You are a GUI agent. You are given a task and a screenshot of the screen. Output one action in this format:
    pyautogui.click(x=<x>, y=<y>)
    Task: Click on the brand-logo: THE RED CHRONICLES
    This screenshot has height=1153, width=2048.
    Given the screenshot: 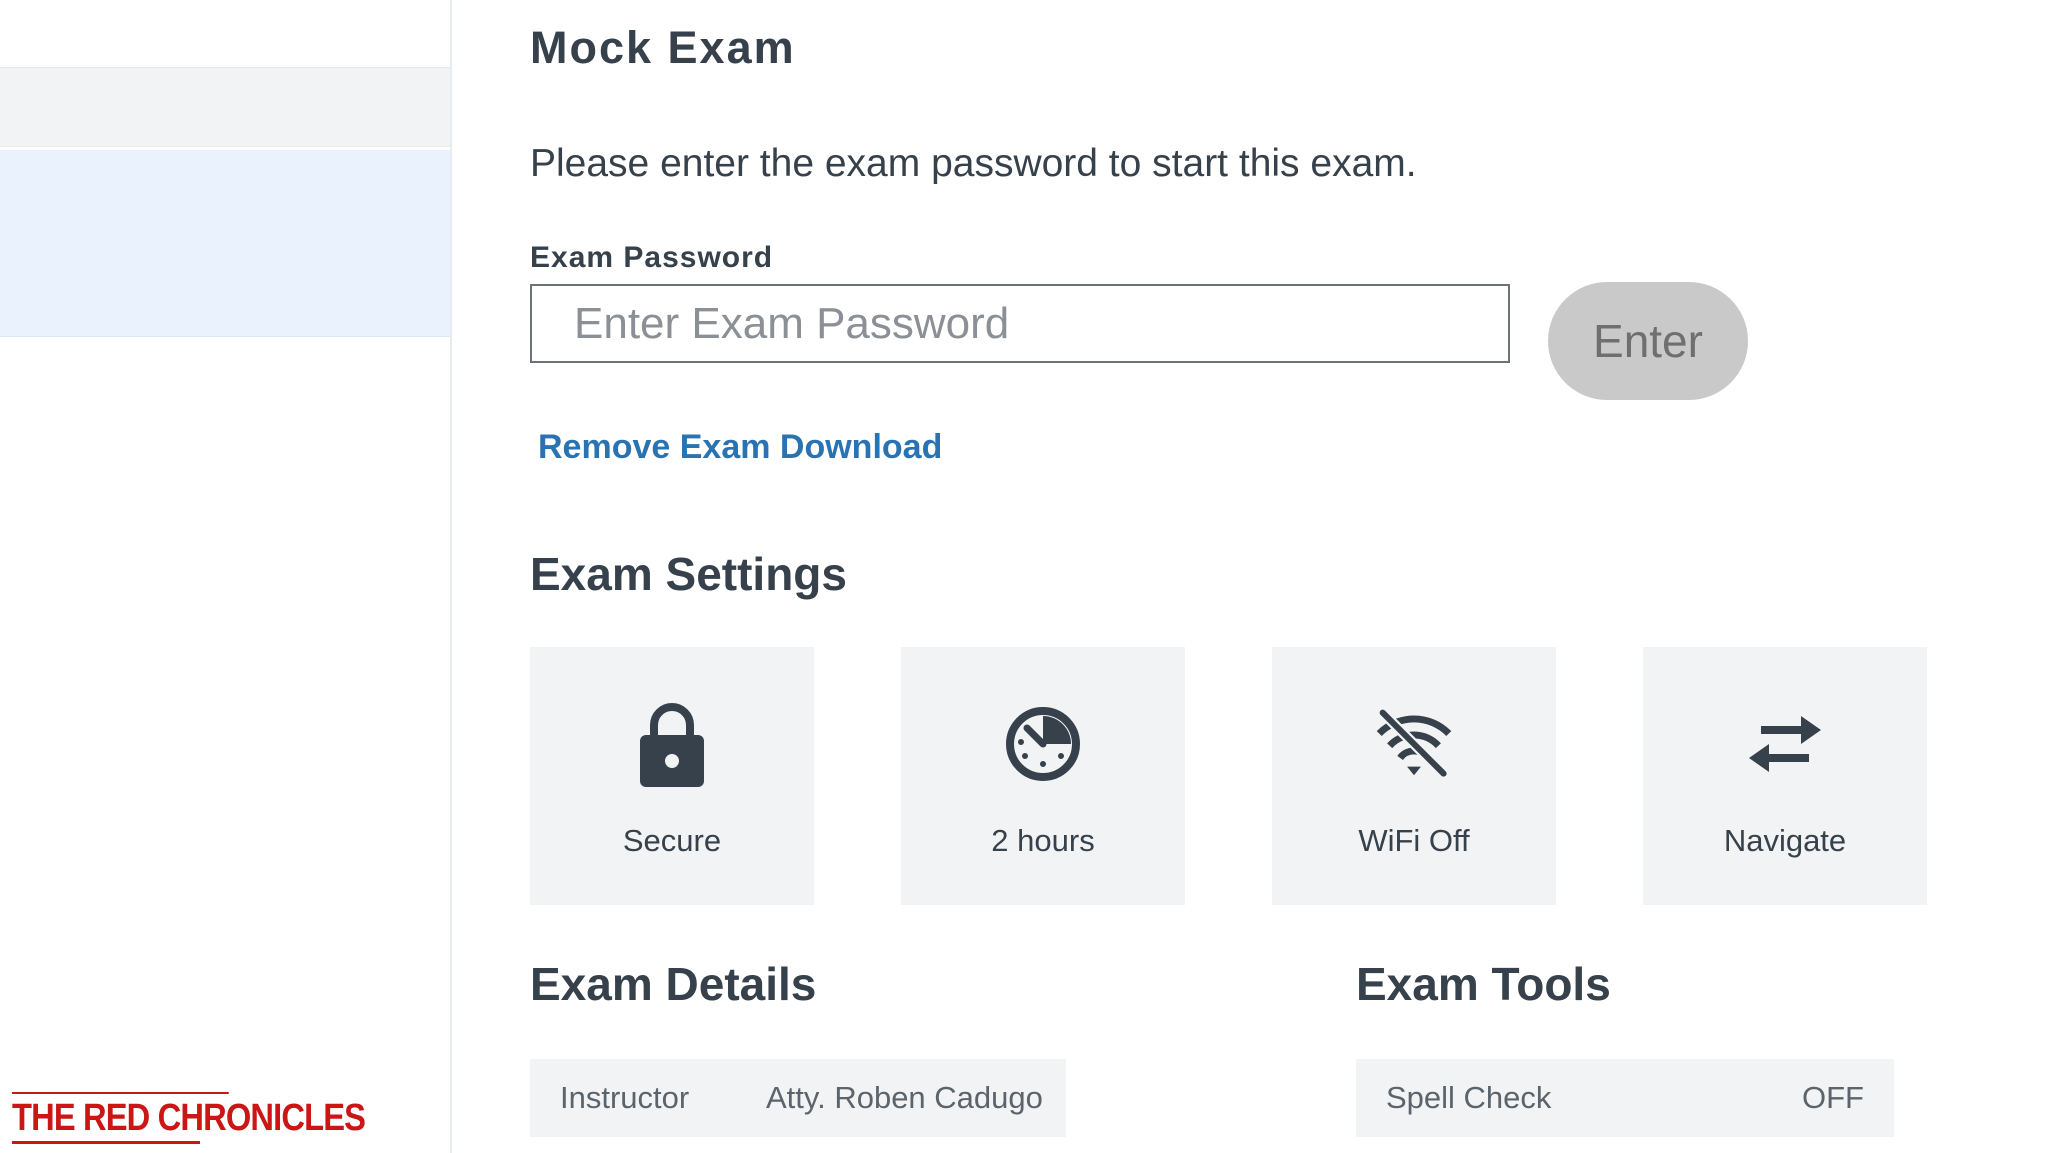 What is the action you would take?
    pyautogui.click(x=189, y=1118)
    